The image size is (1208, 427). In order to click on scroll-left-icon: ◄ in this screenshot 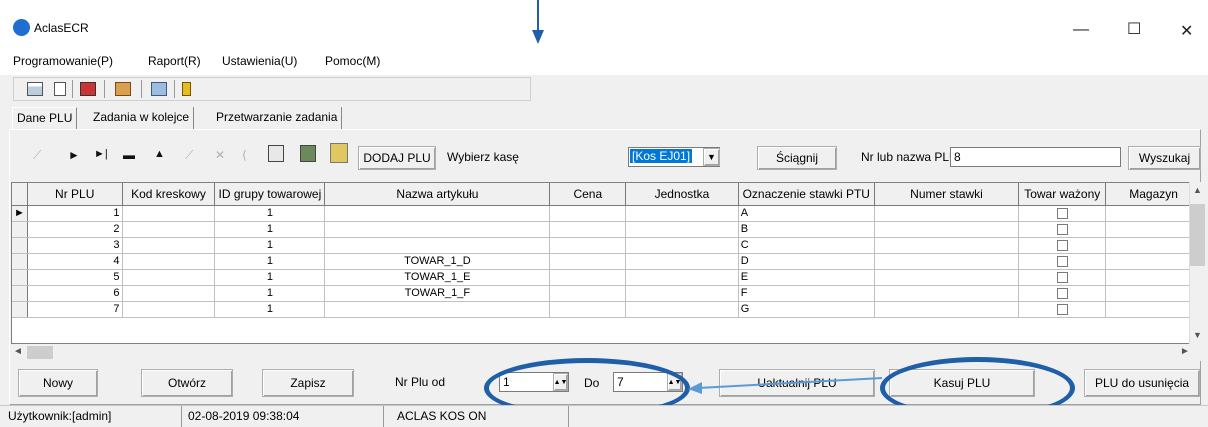, I will do `click(18, 351)`.